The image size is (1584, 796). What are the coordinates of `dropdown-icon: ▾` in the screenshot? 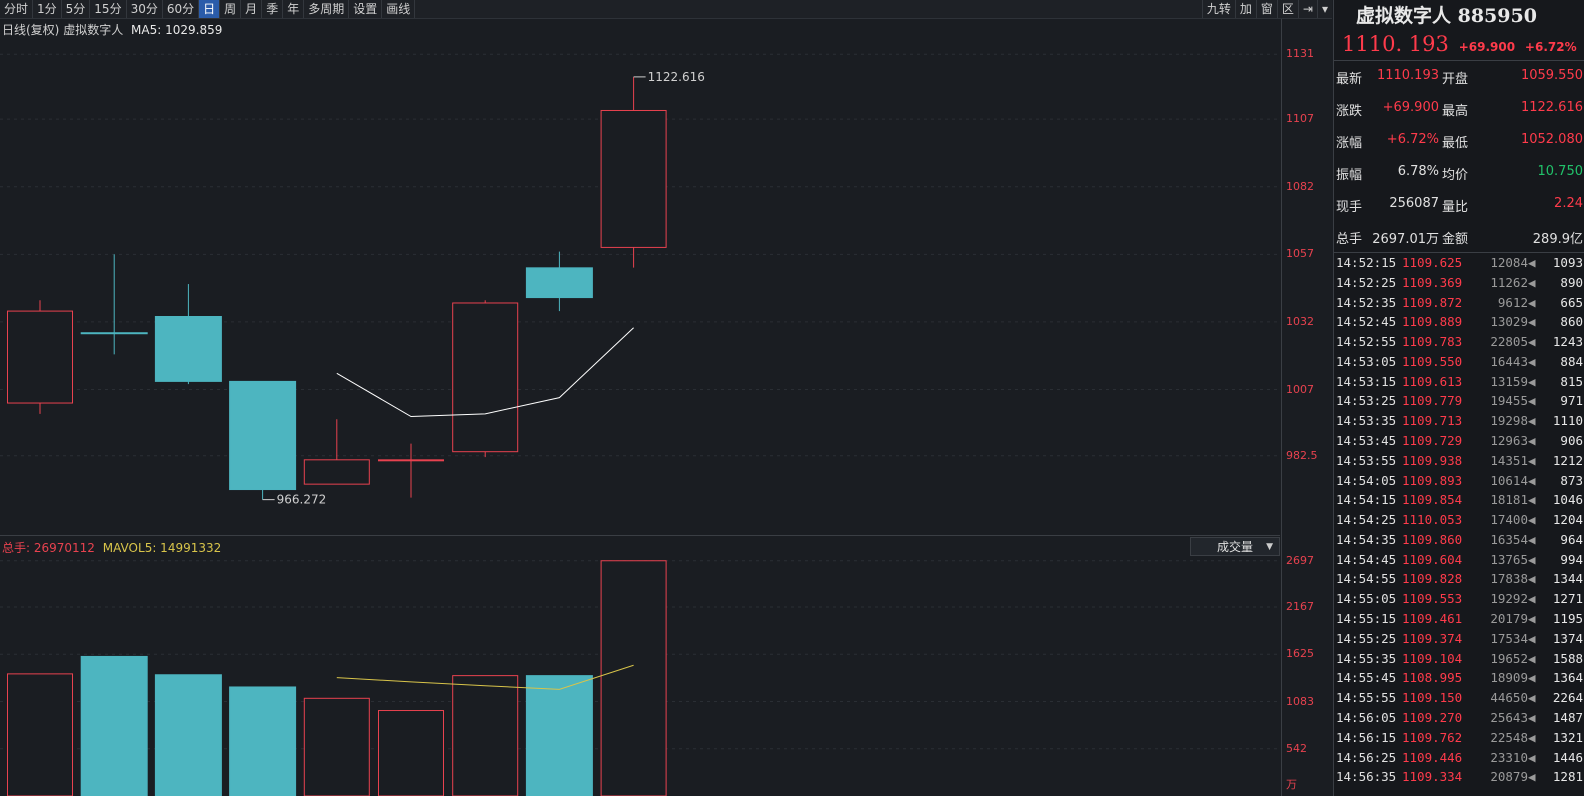 It's located at (1324, 9).